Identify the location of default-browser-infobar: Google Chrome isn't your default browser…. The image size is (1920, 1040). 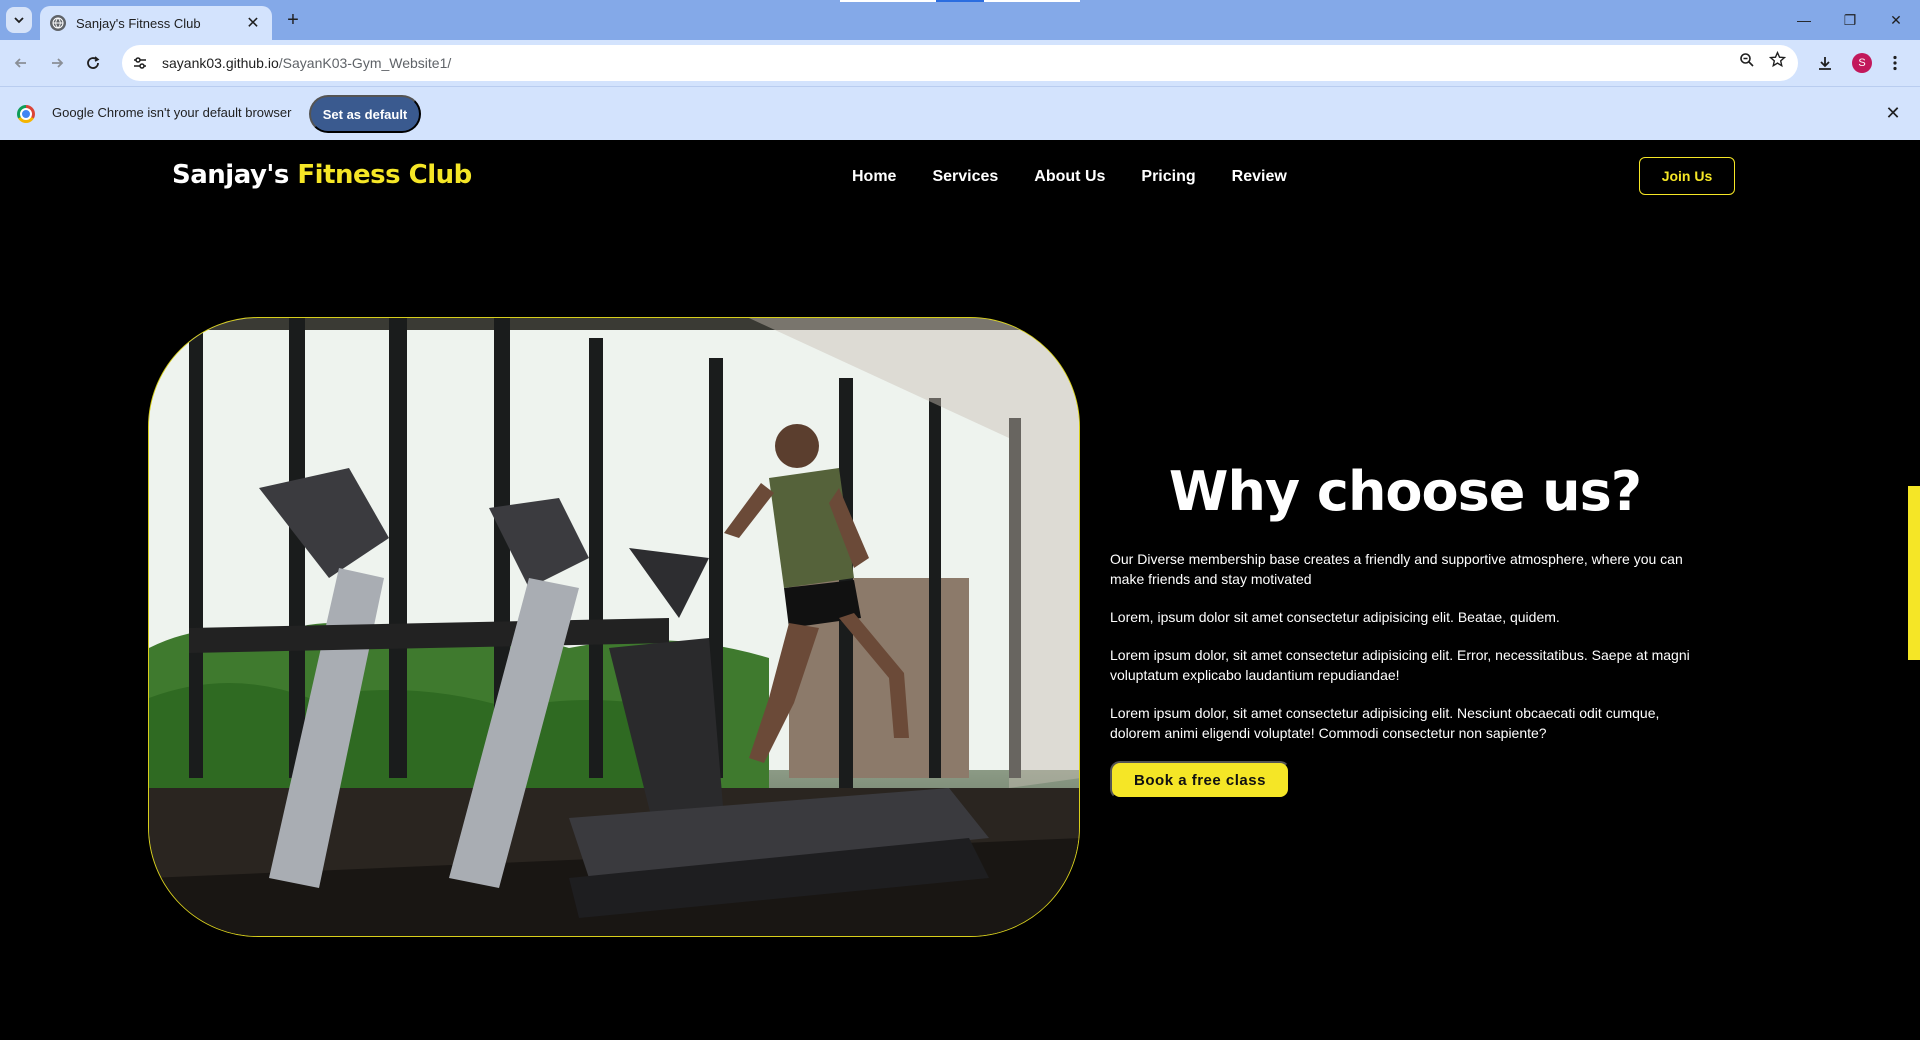
(960, 113).